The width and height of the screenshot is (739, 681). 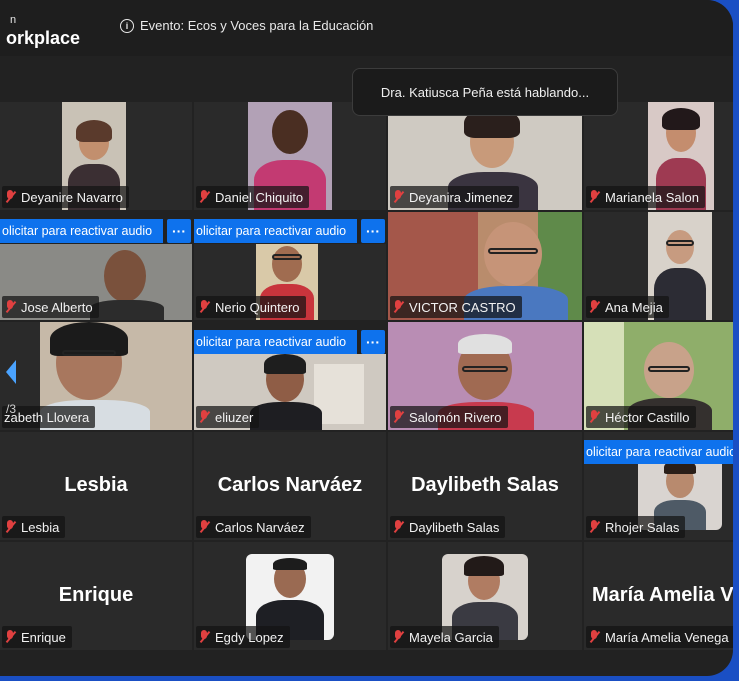 I want to click on participant-name: Carlos Narváez, so click(x=260, y=527).